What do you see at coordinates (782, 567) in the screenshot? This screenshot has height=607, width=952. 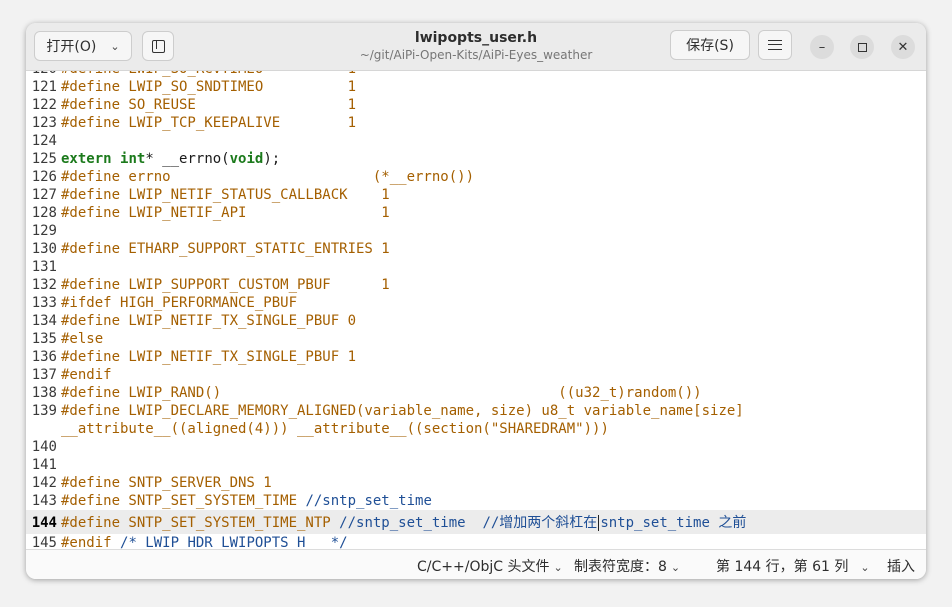 I see `cursor-position-label: 第 144 行，第 61 列` at bounding box center [782, 567].